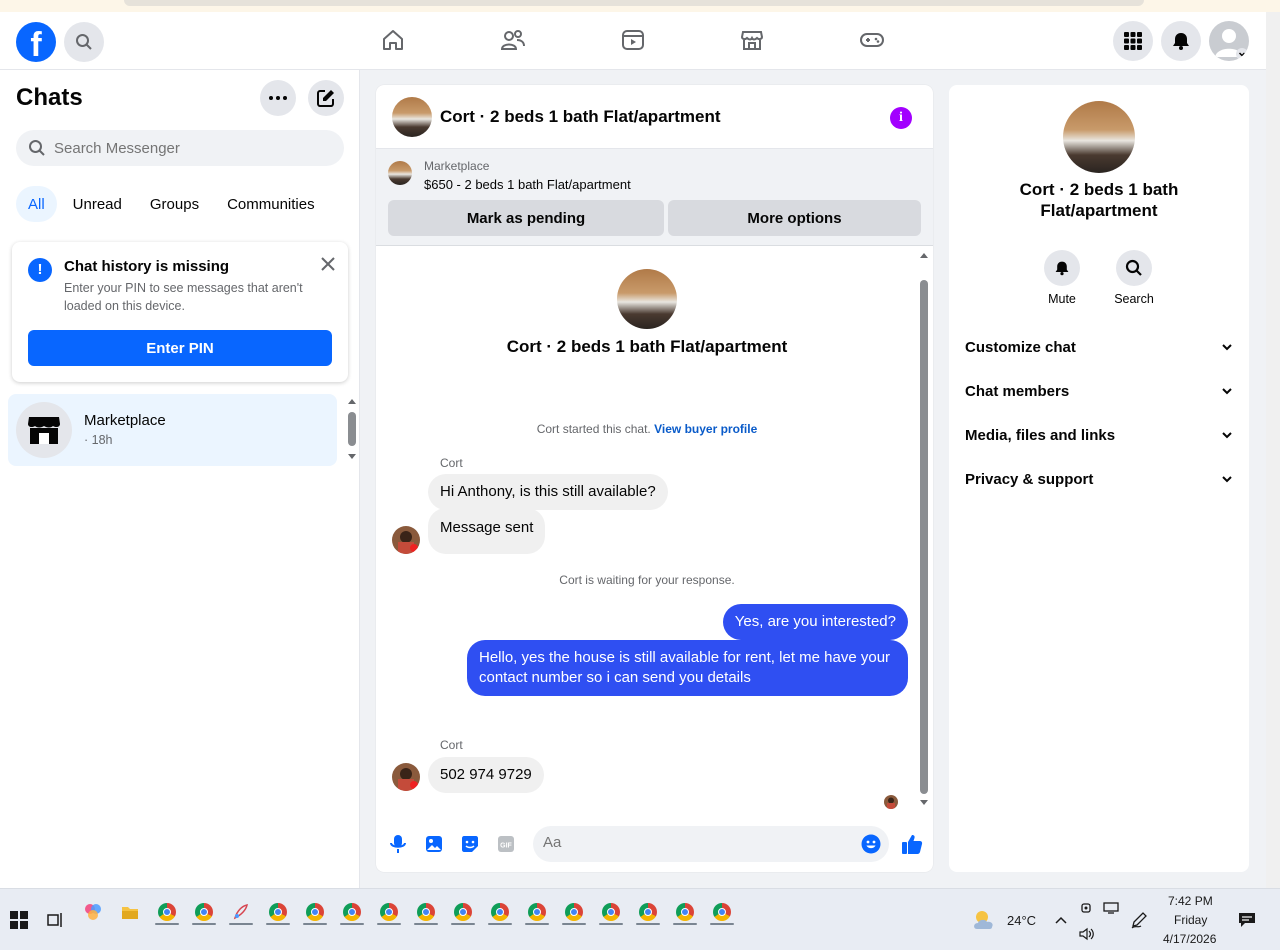  Describe the element at coordinates (1099, 435) in the screenshot. I see `section-media-files-links: Media, files and links` at that location.